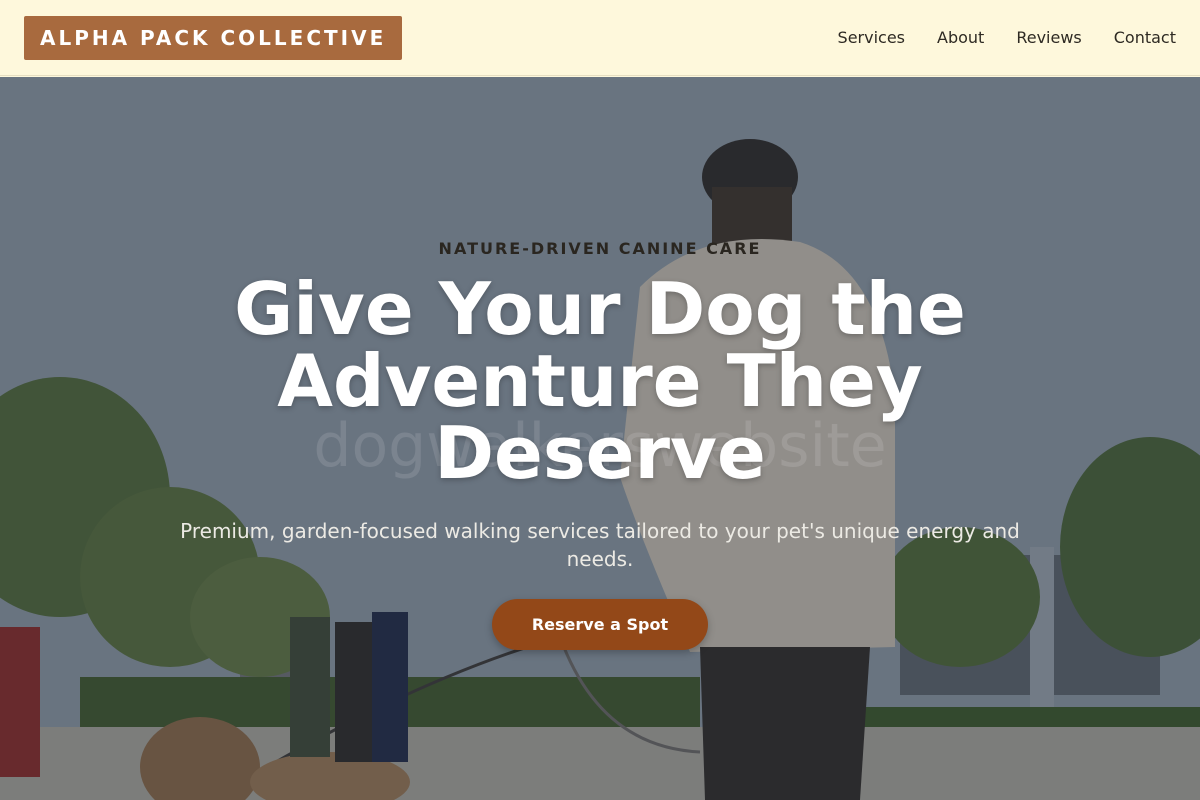 The height and width of the screenshot is (800, 1200). Describe the element at coordinates (213, 37) in the screenshot. I see `brand-logo: ALPHA PACK COLLECTIVE` at that location.